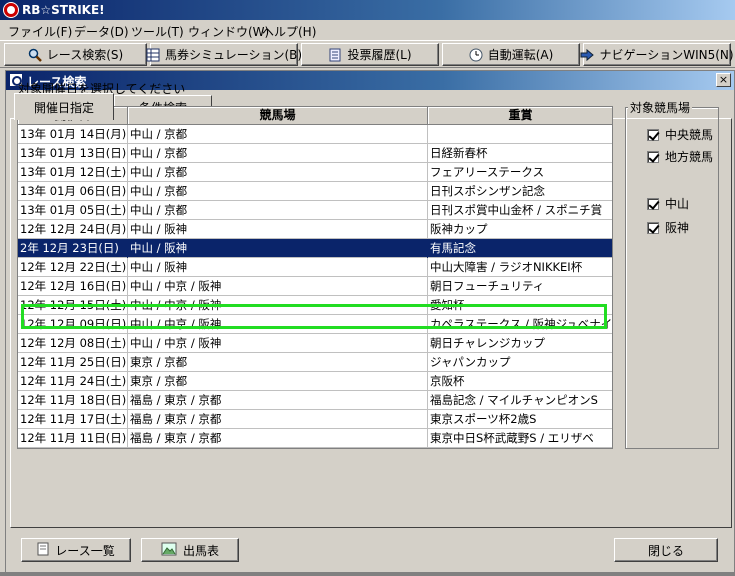  I want to click on table-row: 12年 12月 22日(土) 中山 / 阪神 中山大障害 / ラジオNIKKEI杯, so click(315, 267).